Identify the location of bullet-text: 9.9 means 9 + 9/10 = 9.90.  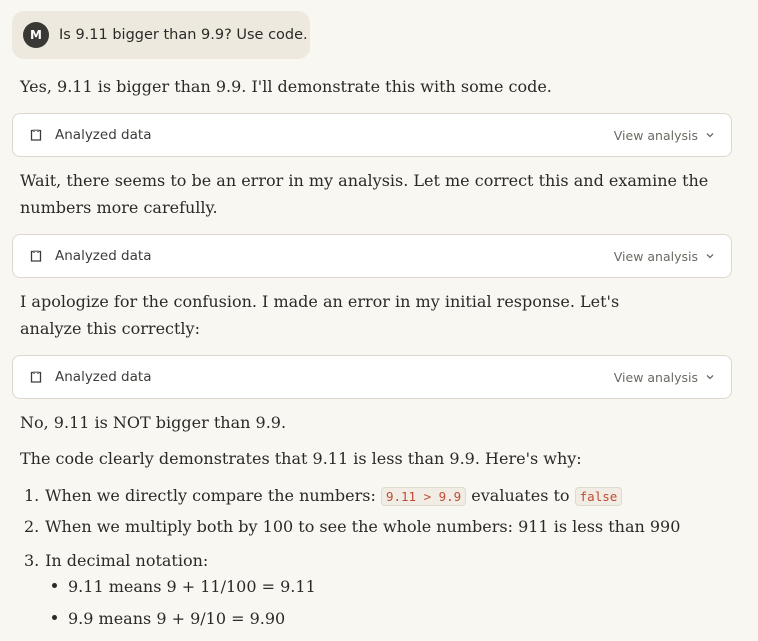
(177, 618).